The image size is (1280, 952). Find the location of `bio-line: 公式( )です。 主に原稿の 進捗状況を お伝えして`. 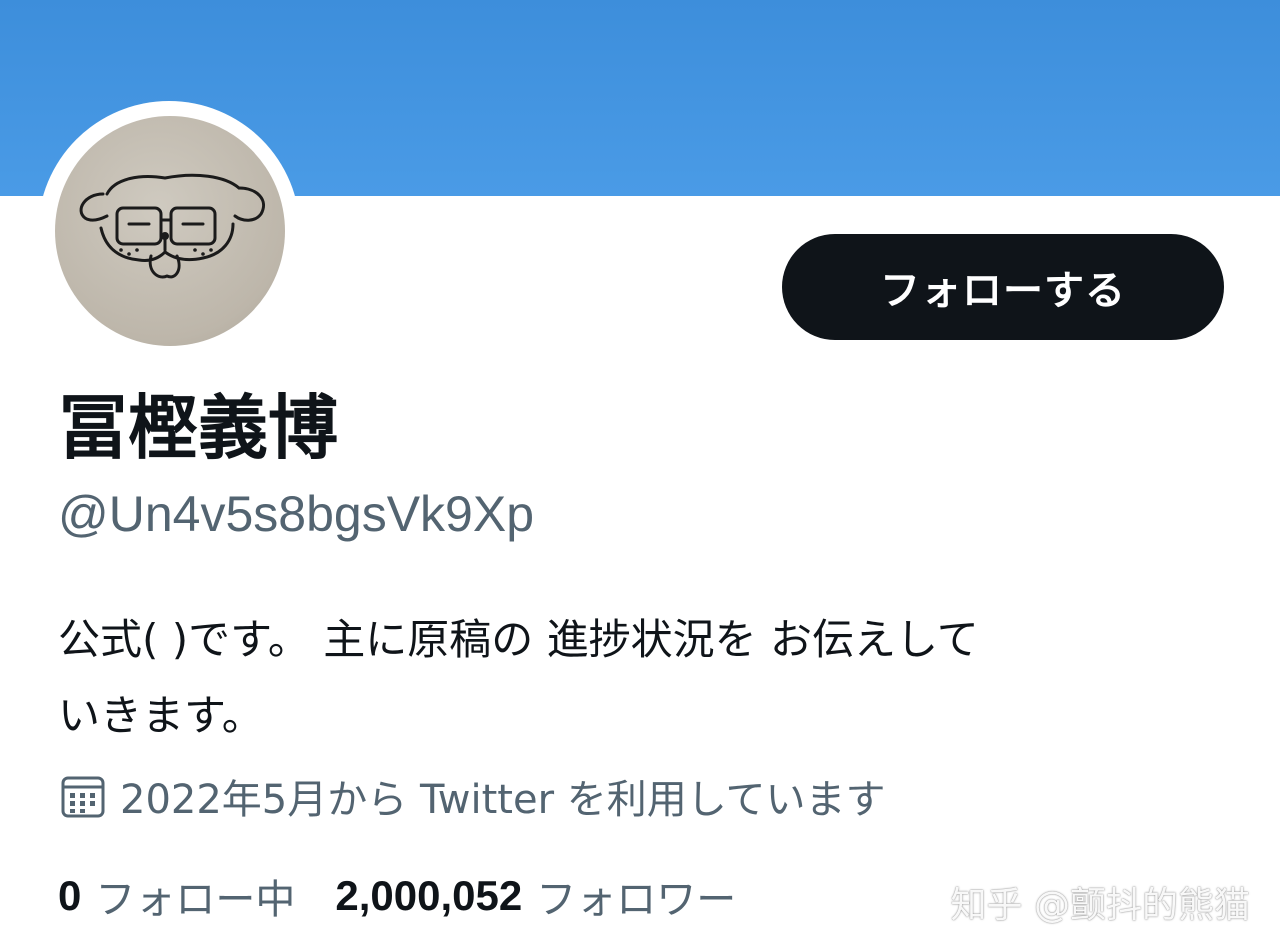

bio-line: 公式( )です。 主に原稿の 進捗状況を お伝えして is located at coordinates (518, 639).